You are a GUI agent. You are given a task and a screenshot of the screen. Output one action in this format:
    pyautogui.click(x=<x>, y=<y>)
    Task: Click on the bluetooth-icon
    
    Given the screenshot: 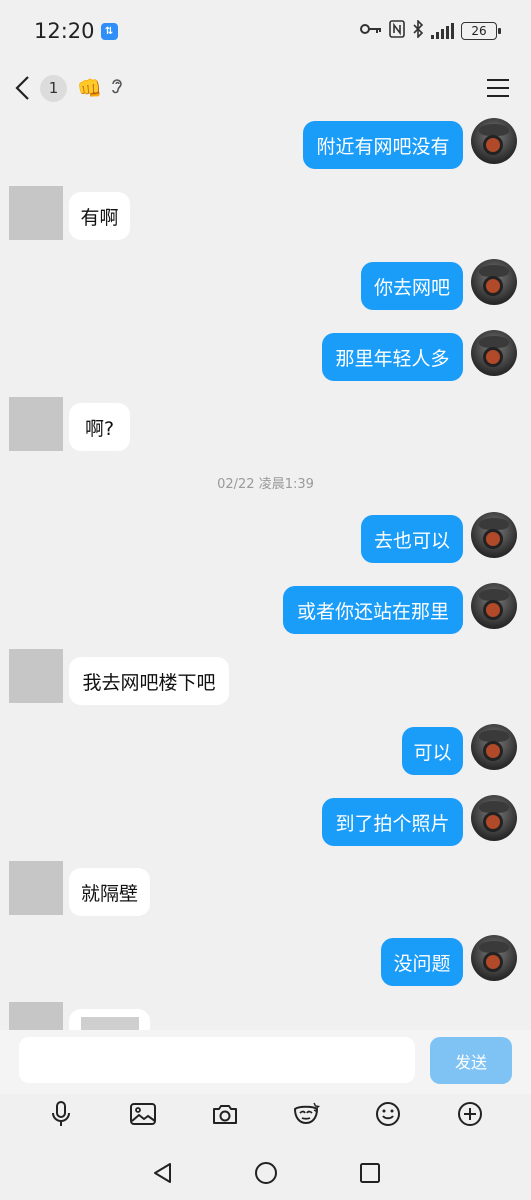 What is the action you would take?
    pyautogui.click(x=418, y=30)
    